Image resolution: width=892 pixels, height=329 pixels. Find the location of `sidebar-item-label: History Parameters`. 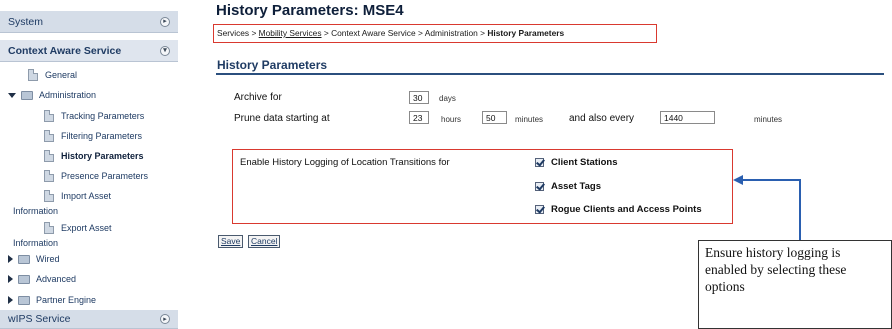

sidebar-item-label: History Parameters is located at coordinates (102, 156).